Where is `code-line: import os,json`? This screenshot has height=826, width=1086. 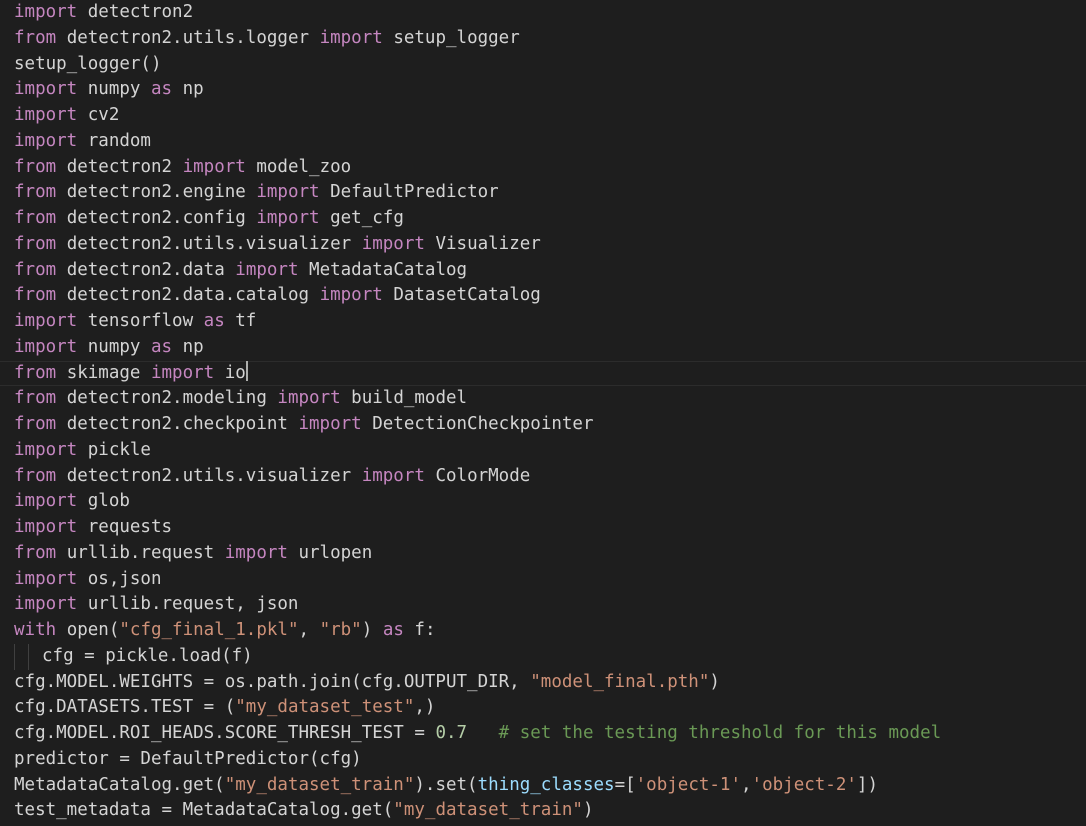
code-line: import os,json is located at coordinates (543, 580).